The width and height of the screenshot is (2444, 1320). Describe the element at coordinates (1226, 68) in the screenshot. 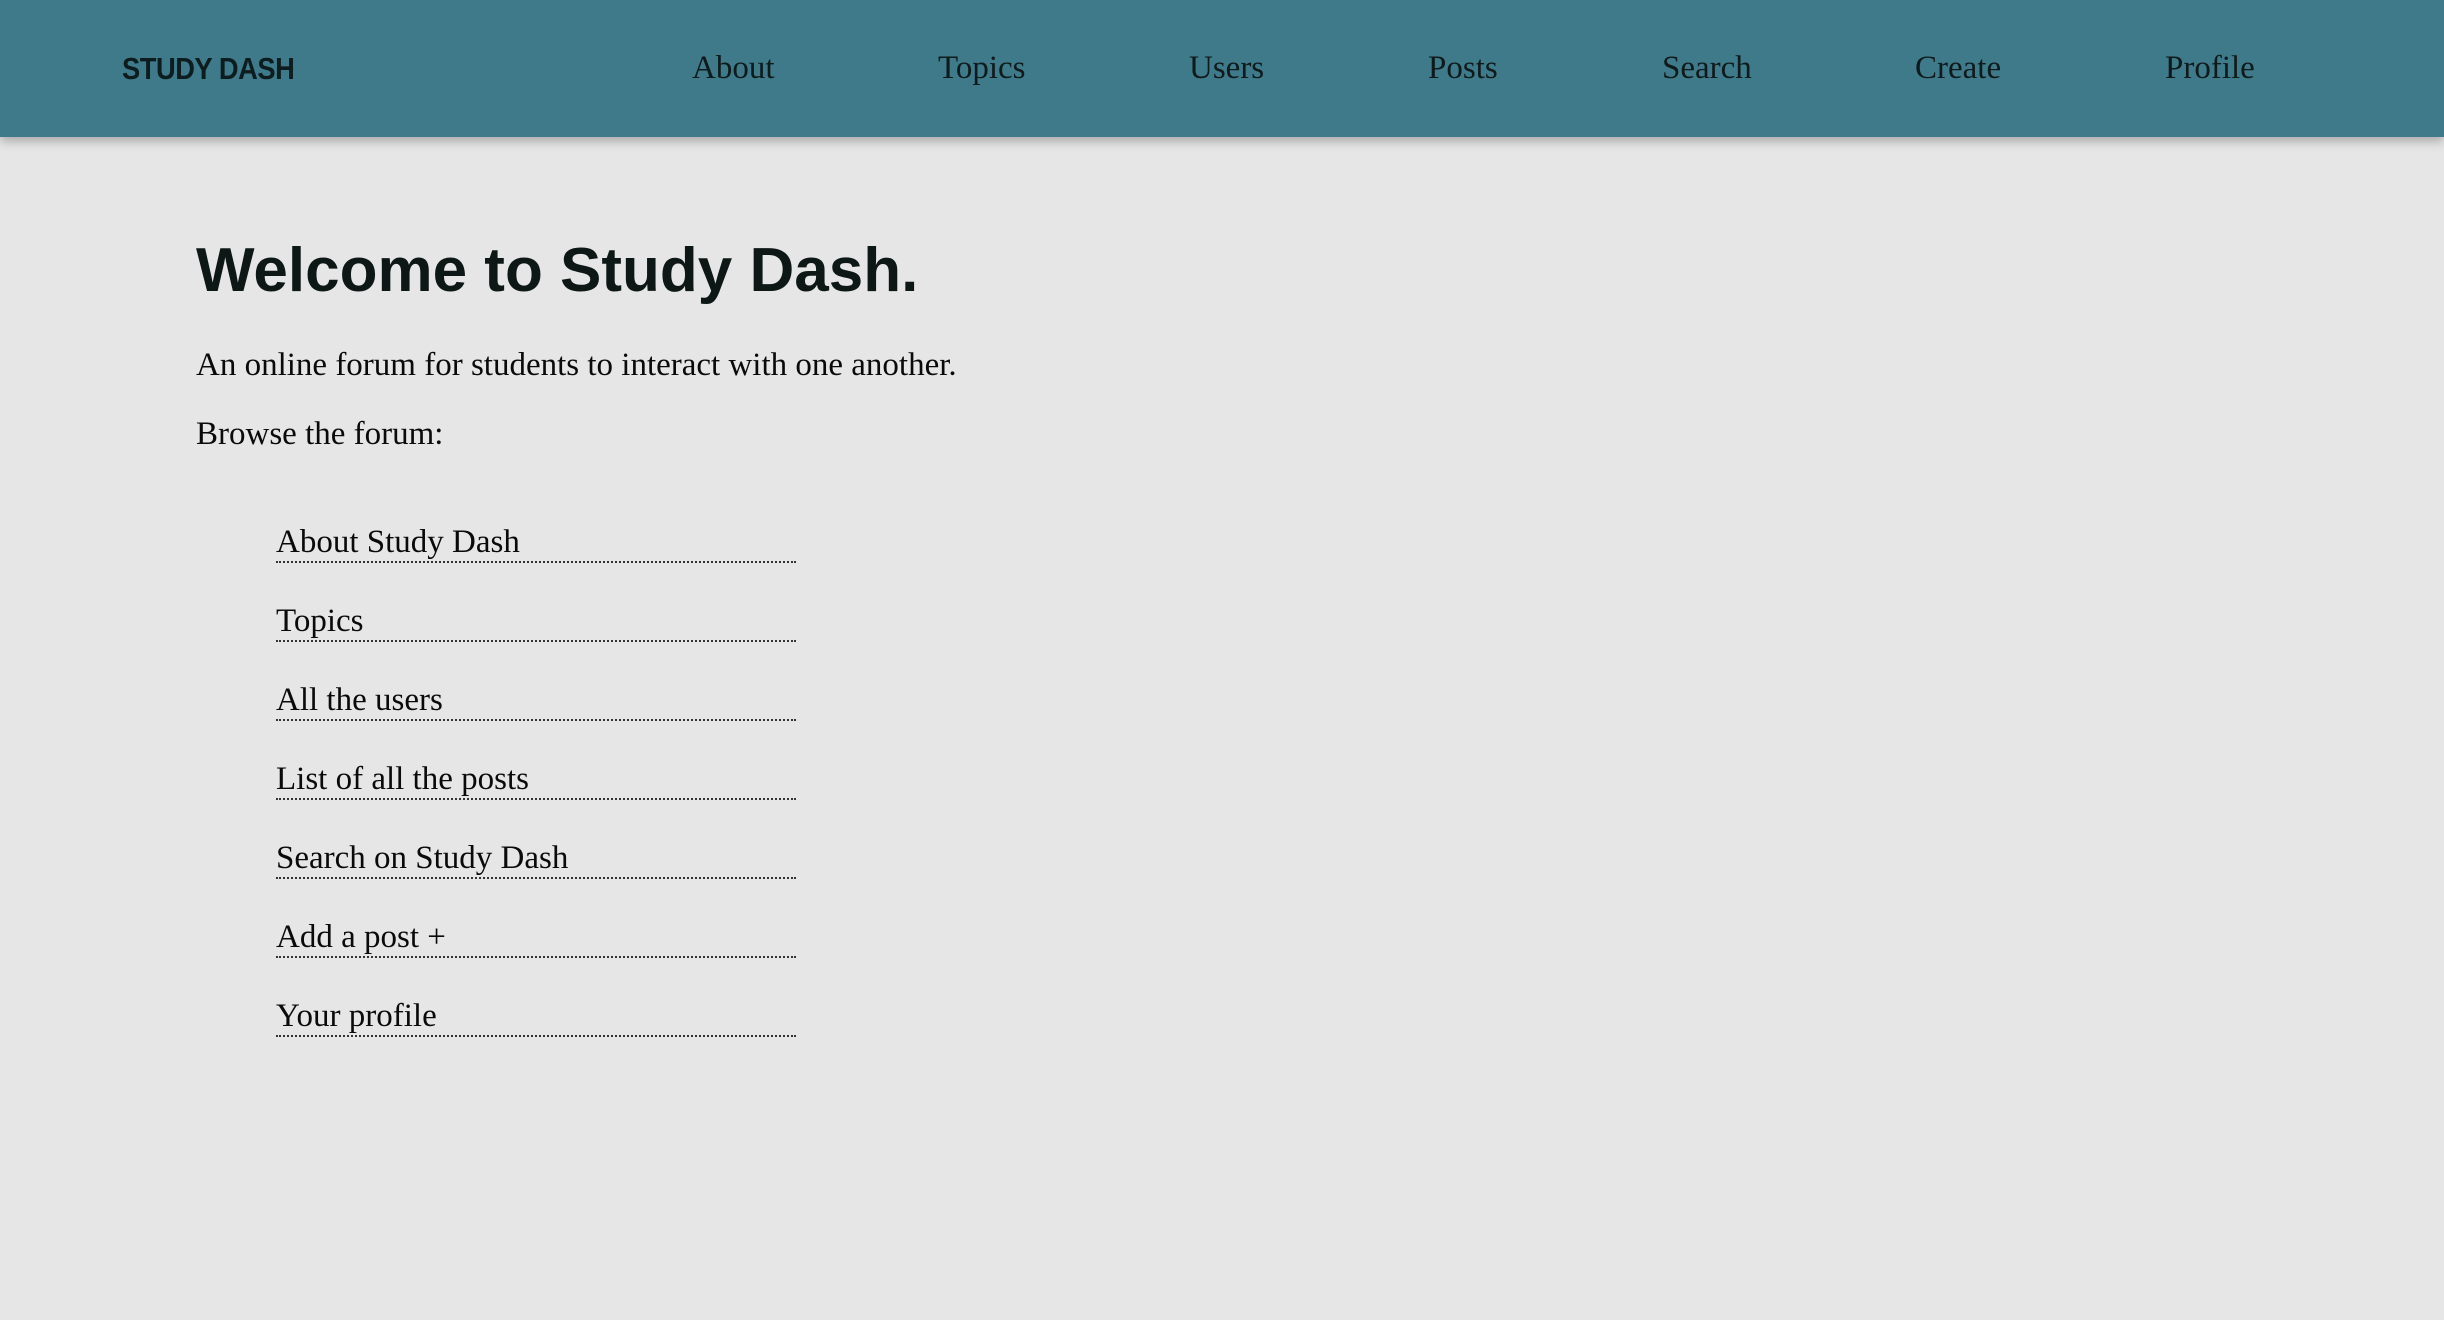

I see `nav-link-users: Users` at that location.